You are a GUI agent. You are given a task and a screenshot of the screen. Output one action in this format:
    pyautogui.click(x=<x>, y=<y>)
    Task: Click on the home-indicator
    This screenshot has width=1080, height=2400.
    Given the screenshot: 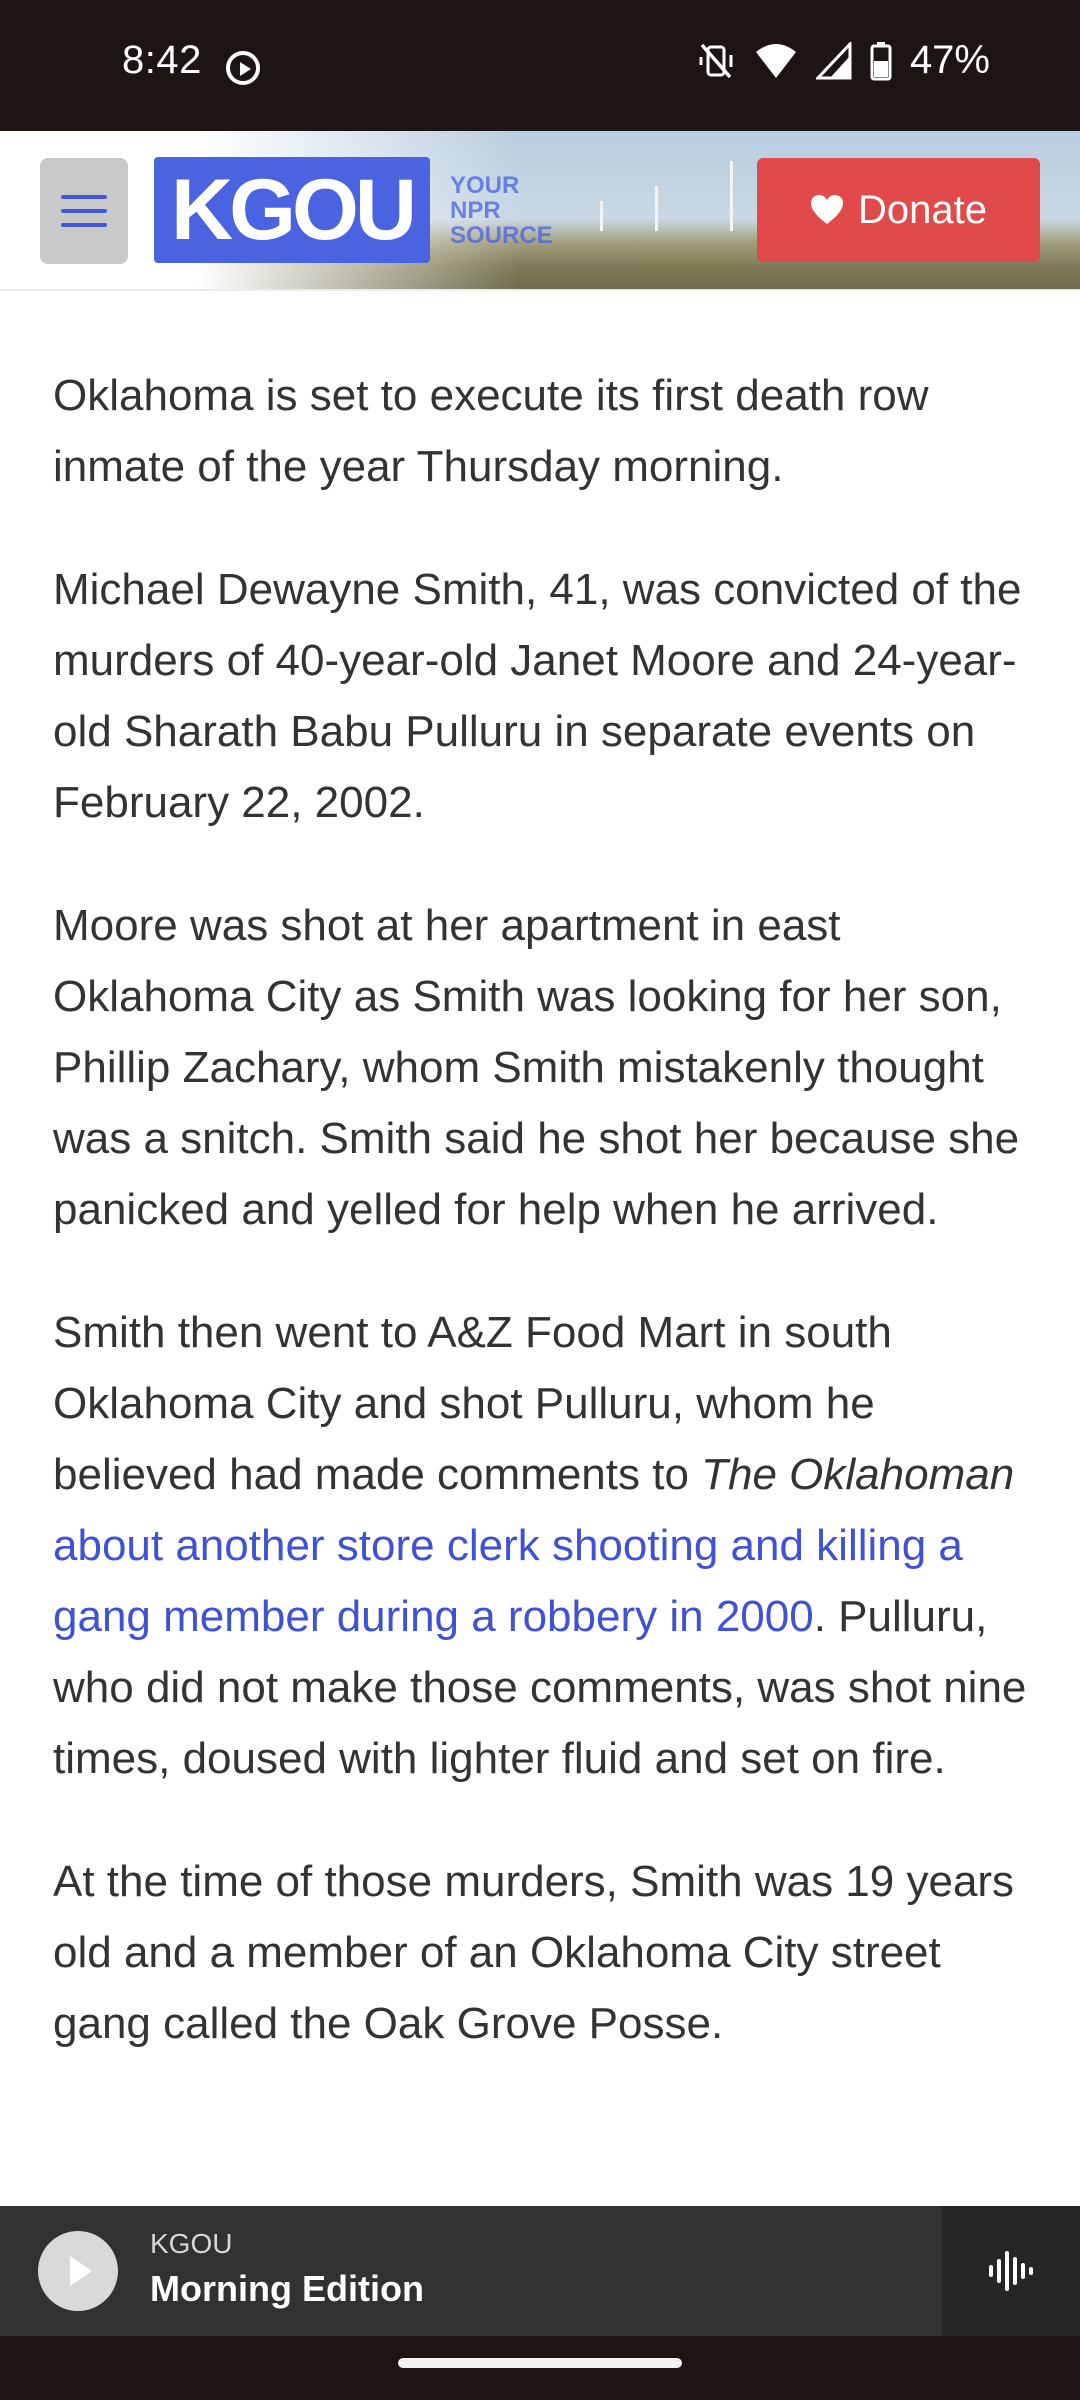 What is the action you would take?
    pyautogui.click(x=540, y=2363)
    